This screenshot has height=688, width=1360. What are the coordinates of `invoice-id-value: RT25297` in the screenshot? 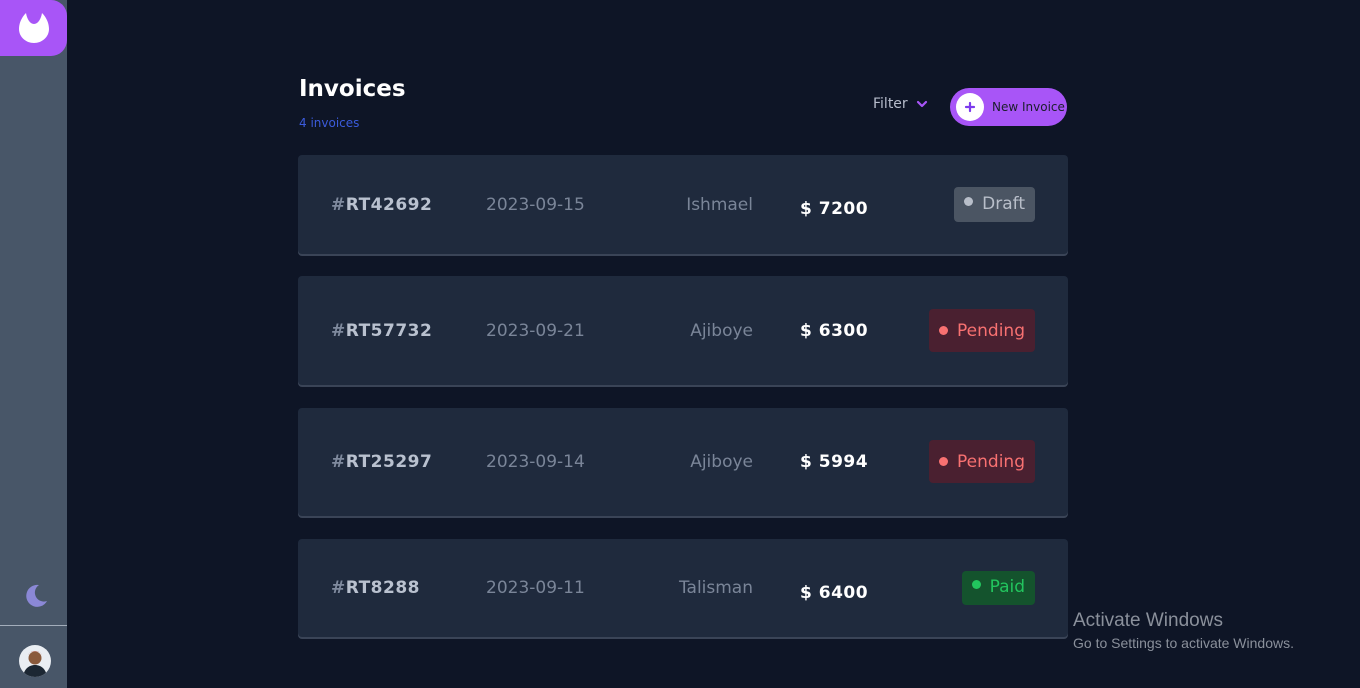 It's located at (389, 462).